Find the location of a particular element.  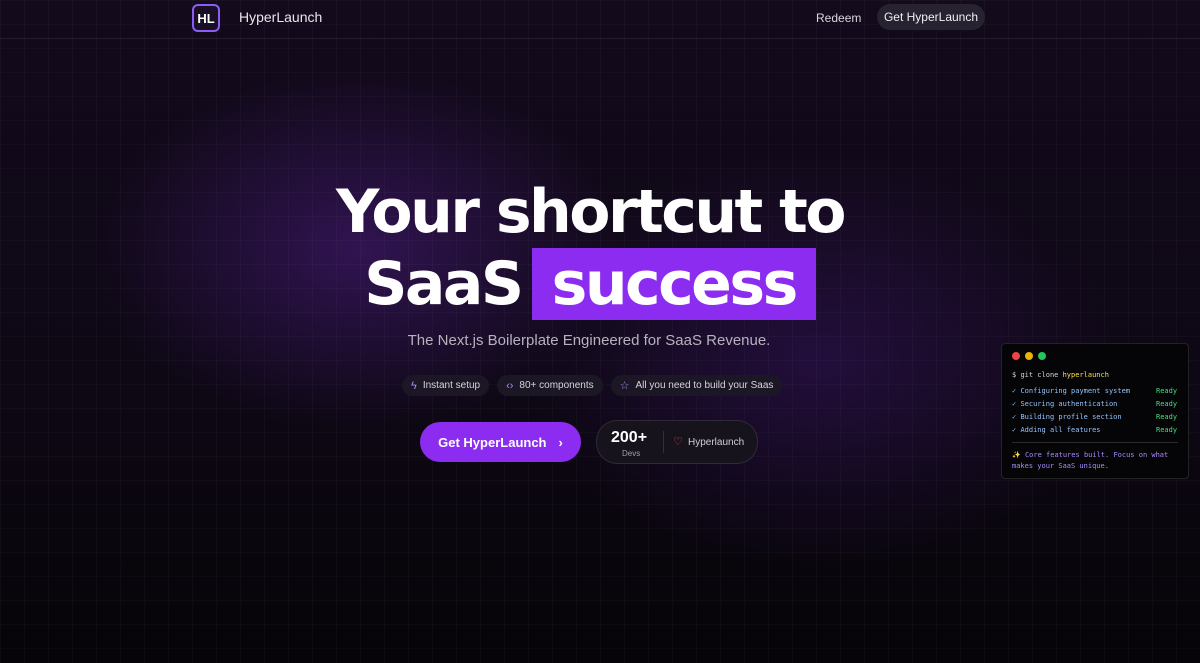

minimize-dot-icon is located at coordinates (1029, 356).